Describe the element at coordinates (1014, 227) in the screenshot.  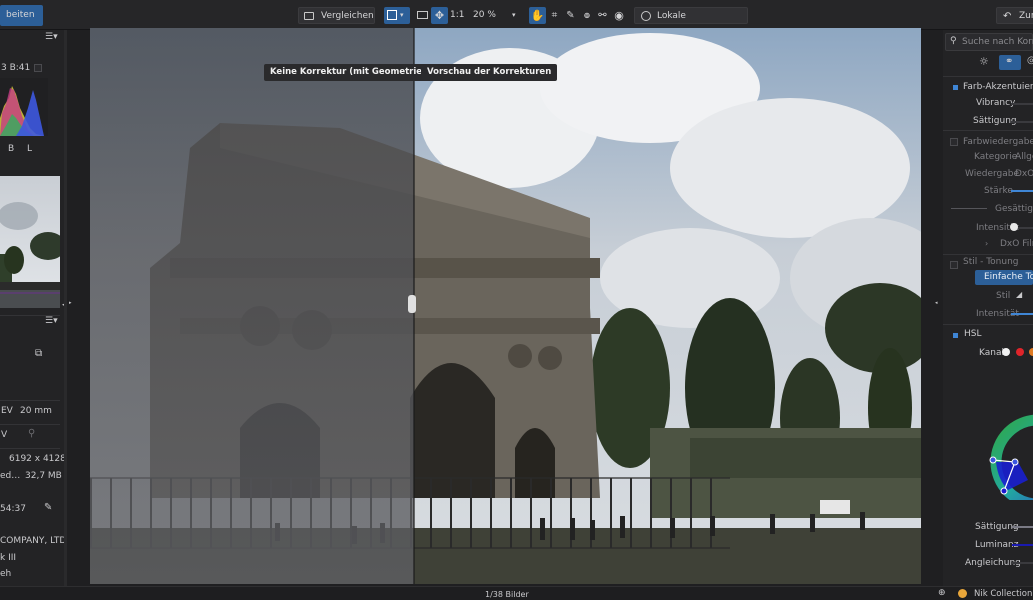
I see `intensitaet-knob` at that location.